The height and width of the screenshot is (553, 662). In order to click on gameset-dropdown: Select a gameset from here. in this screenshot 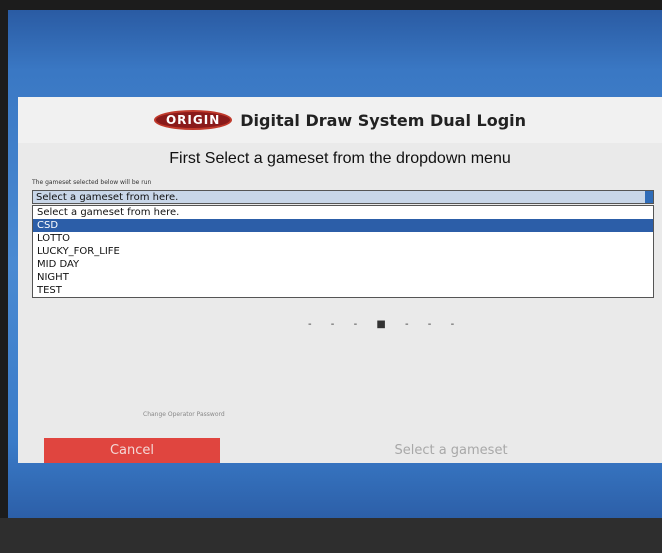, I will do `click(343, 197)`.